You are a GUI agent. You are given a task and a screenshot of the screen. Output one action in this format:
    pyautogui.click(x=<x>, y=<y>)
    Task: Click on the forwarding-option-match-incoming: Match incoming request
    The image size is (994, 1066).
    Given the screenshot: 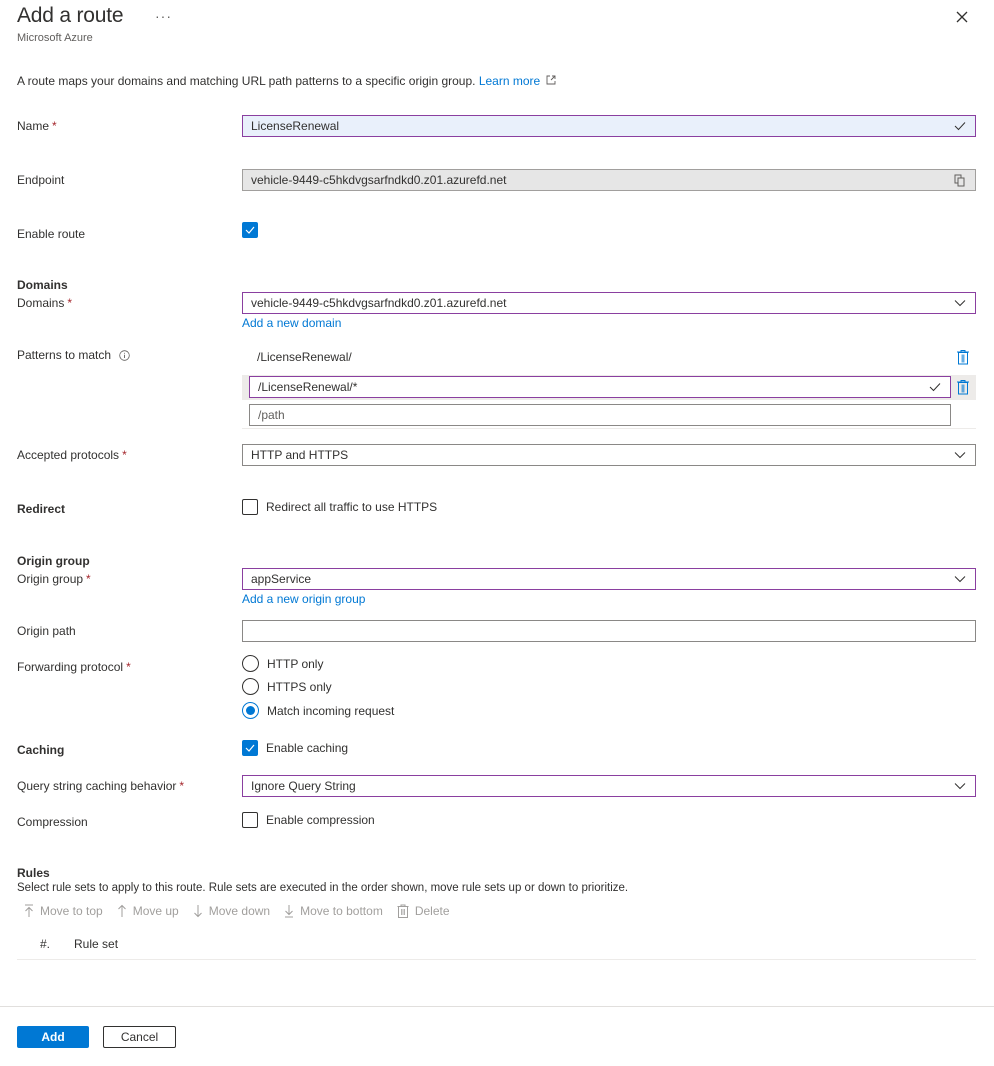 What is the action you would take?
    pyautogui.click(x=318, y=710)
    